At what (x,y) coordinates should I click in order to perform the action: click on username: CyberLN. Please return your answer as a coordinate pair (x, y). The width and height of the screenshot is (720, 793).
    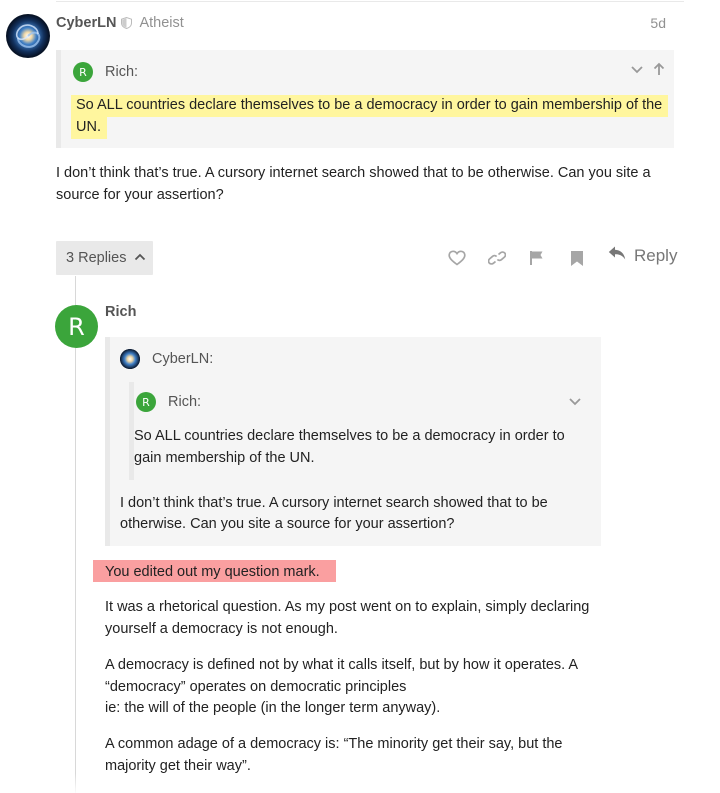
    Looking at the image, I should click on (86, 23).